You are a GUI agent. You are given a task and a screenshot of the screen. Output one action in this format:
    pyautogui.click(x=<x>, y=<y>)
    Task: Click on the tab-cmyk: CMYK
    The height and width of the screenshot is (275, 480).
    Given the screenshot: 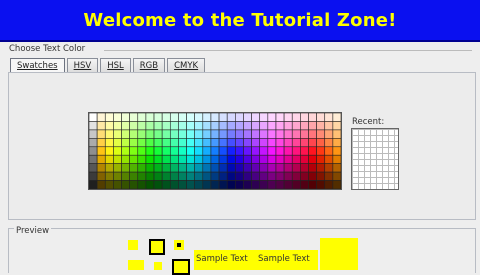 What is the action you would take?
    pyautogui.click(x=186, y=65)
    